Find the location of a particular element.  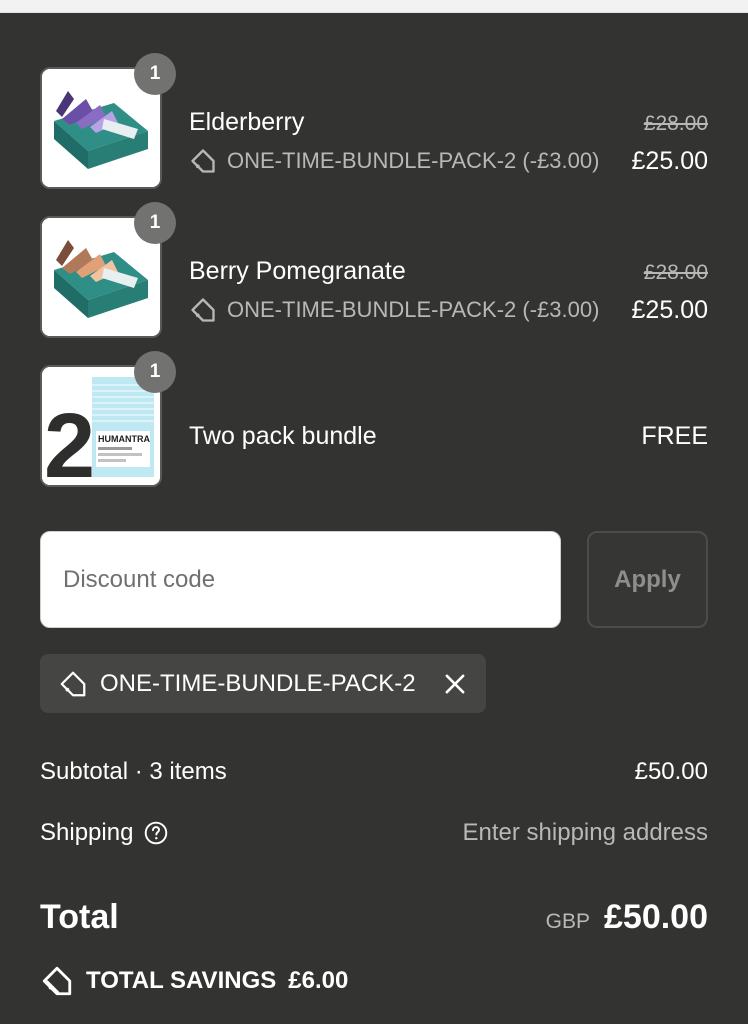

subtotal-label-text: Subtotal · 3 items is located at coordinates (133, 771).